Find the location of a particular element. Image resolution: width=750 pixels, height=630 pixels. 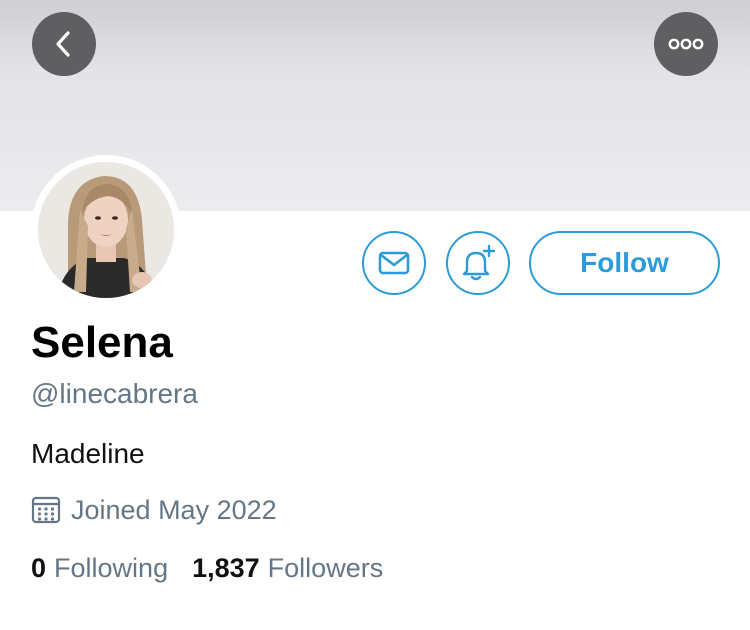

joined-date: Joined May 2022 is located at coordinates (154, 510).